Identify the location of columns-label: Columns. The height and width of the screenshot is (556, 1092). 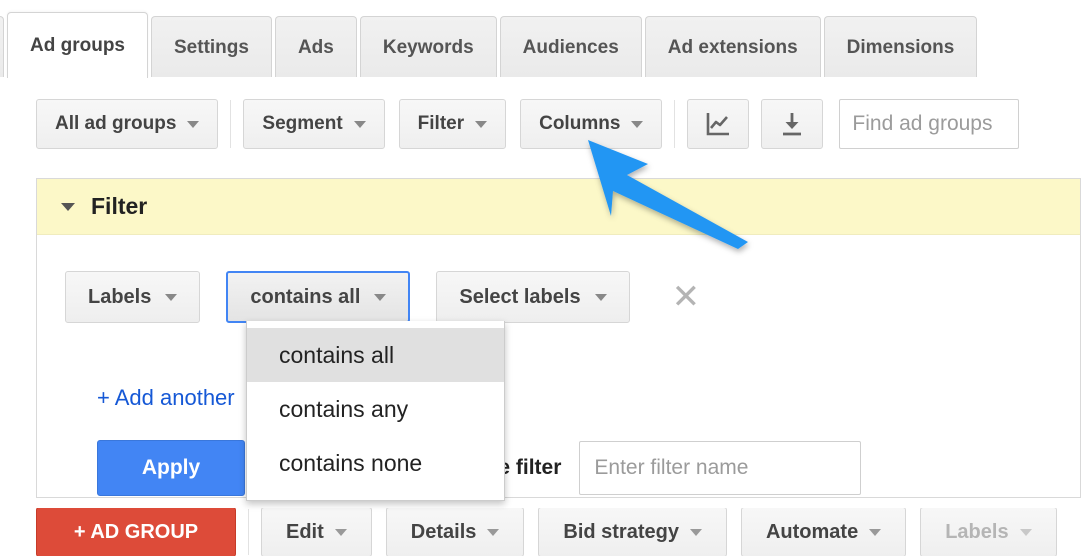
(580, 123).